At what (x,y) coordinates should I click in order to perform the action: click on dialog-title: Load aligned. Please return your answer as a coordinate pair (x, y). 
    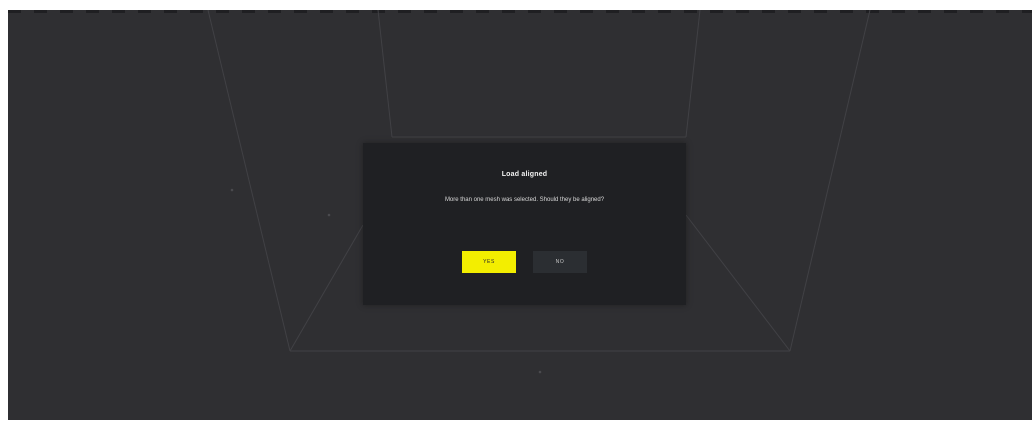
    Looking at the image, I should click on (524, 174).